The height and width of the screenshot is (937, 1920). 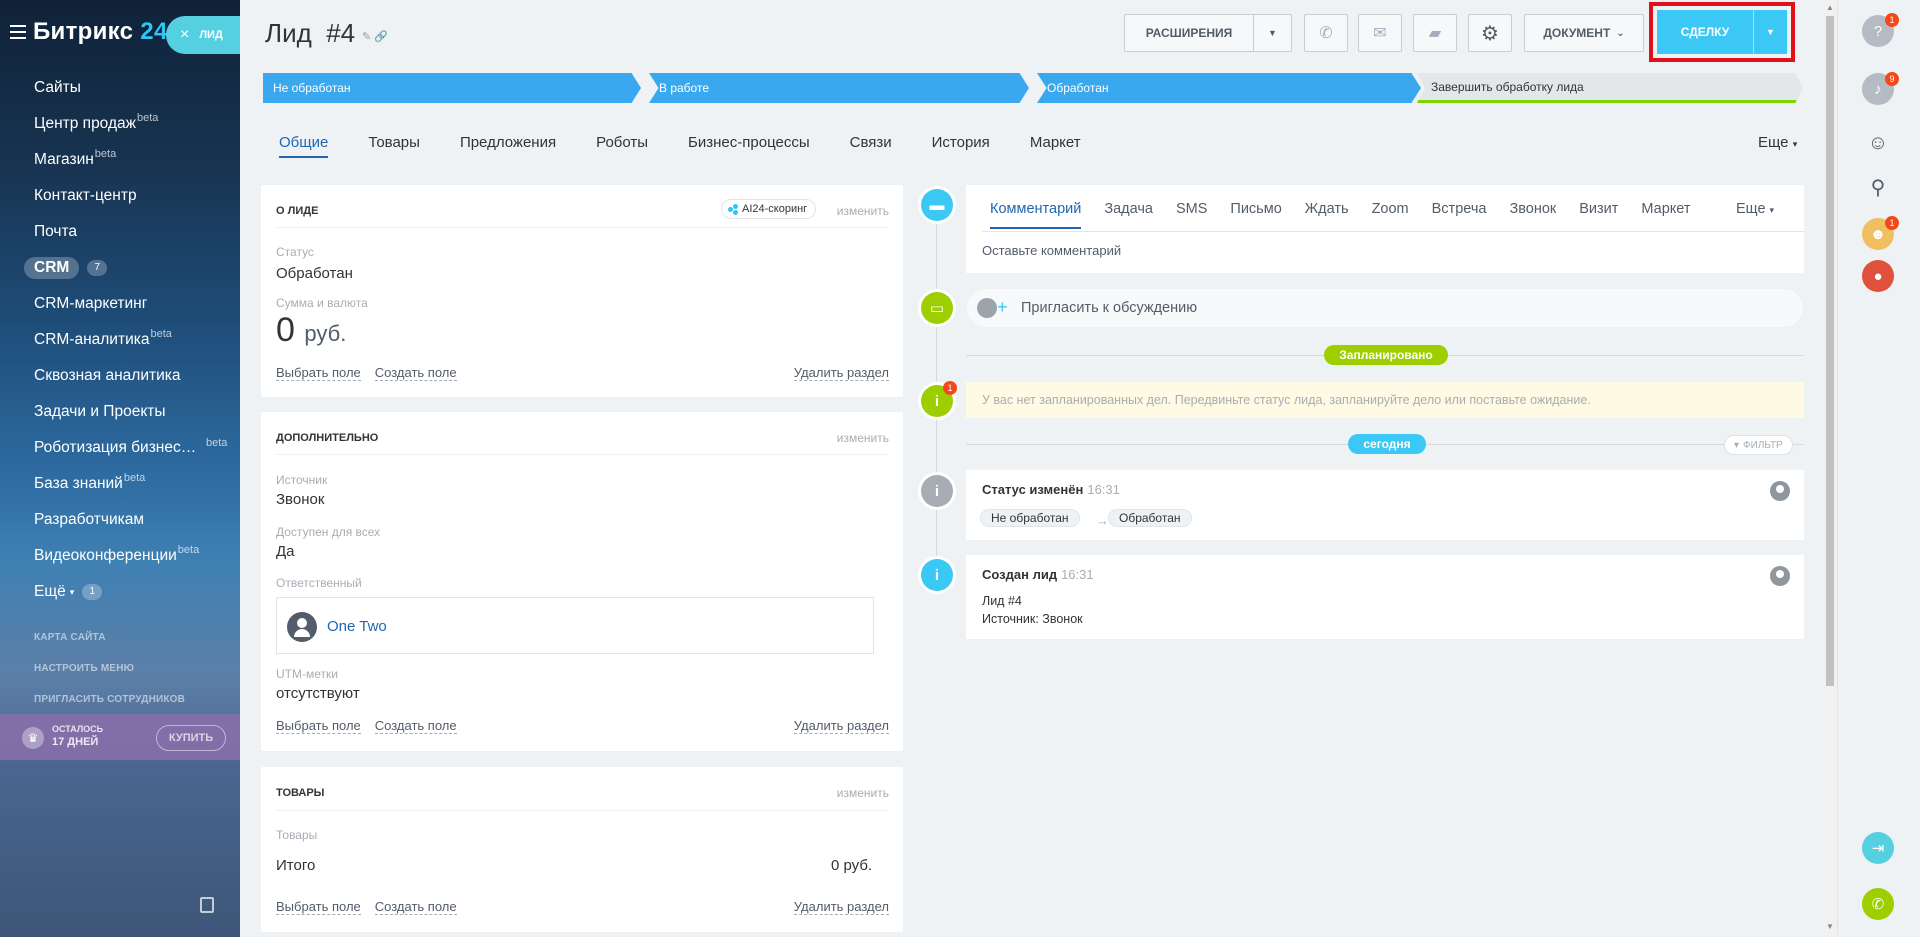 I want to click on tab-robots: Роботы, so click(x=622, y=145).